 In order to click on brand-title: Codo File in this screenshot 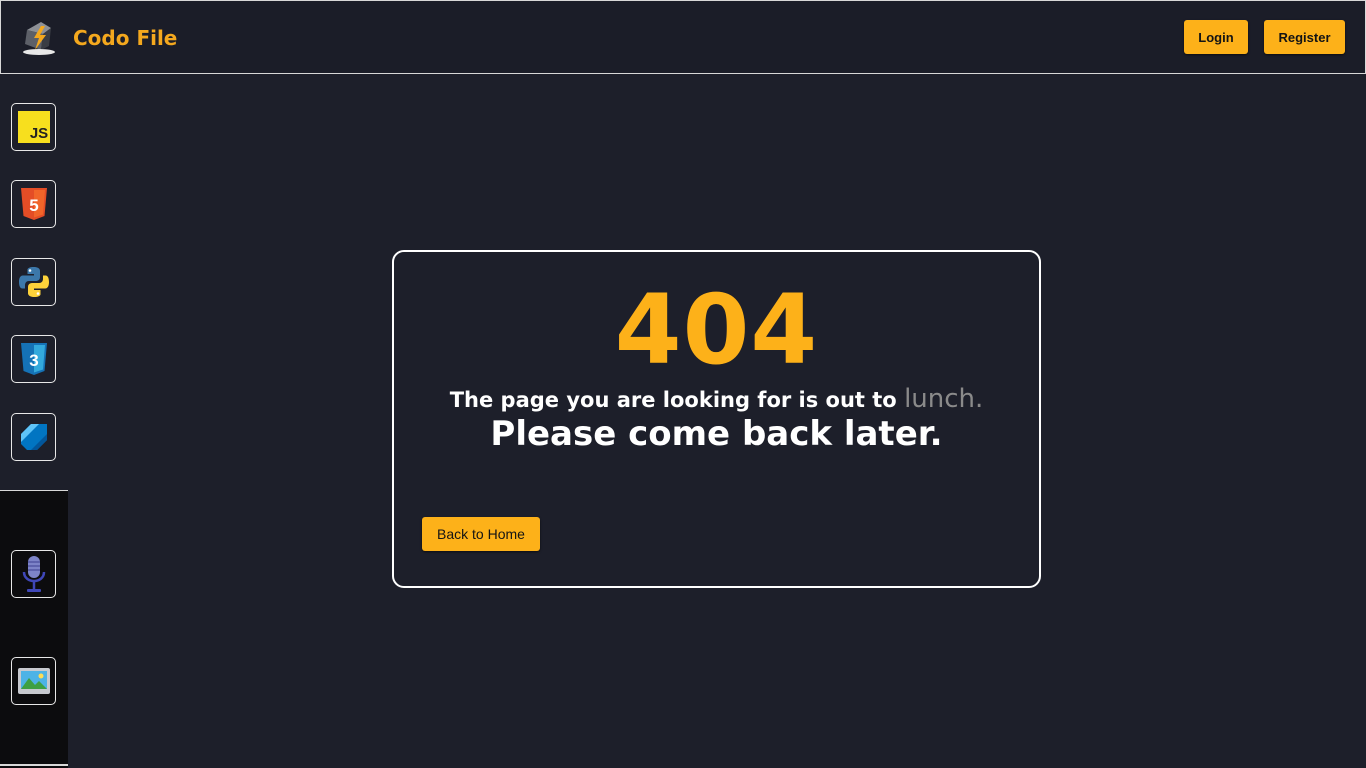, I will do `click(125, 38)`.